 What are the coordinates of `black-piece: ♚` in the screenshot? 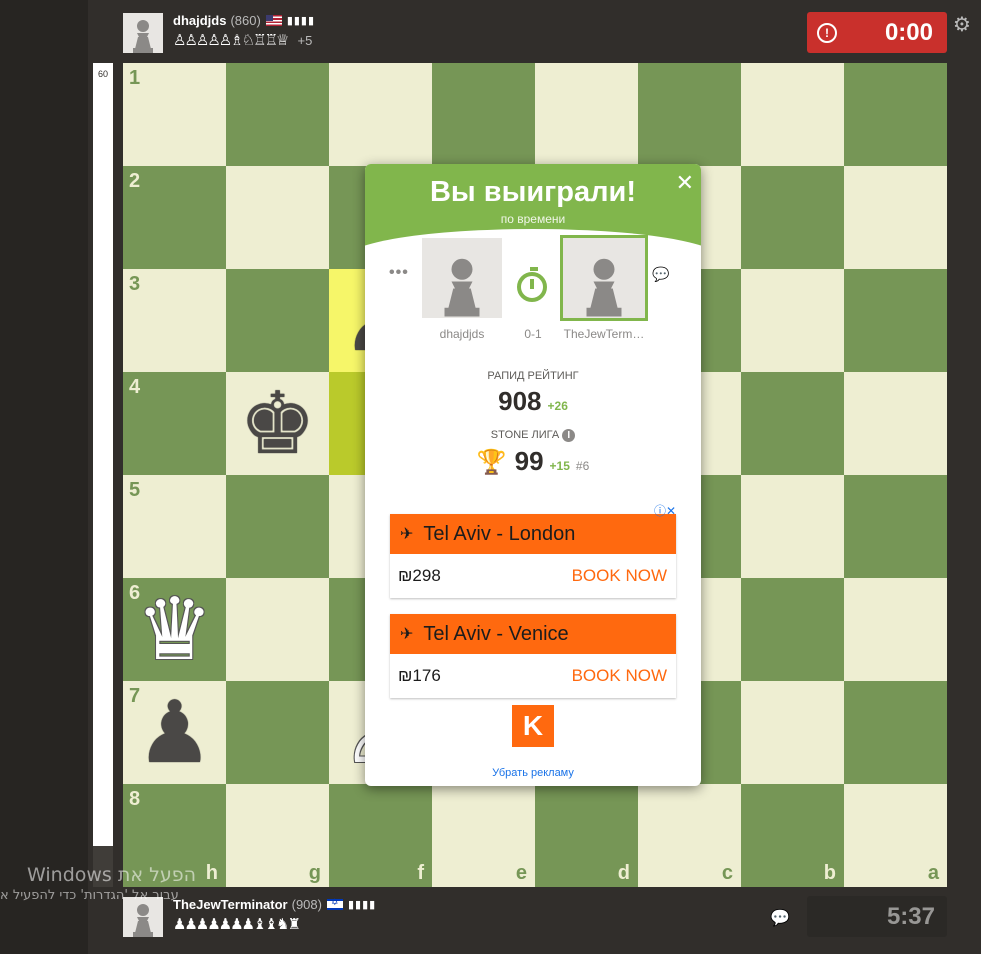 It's located at (277, 423).